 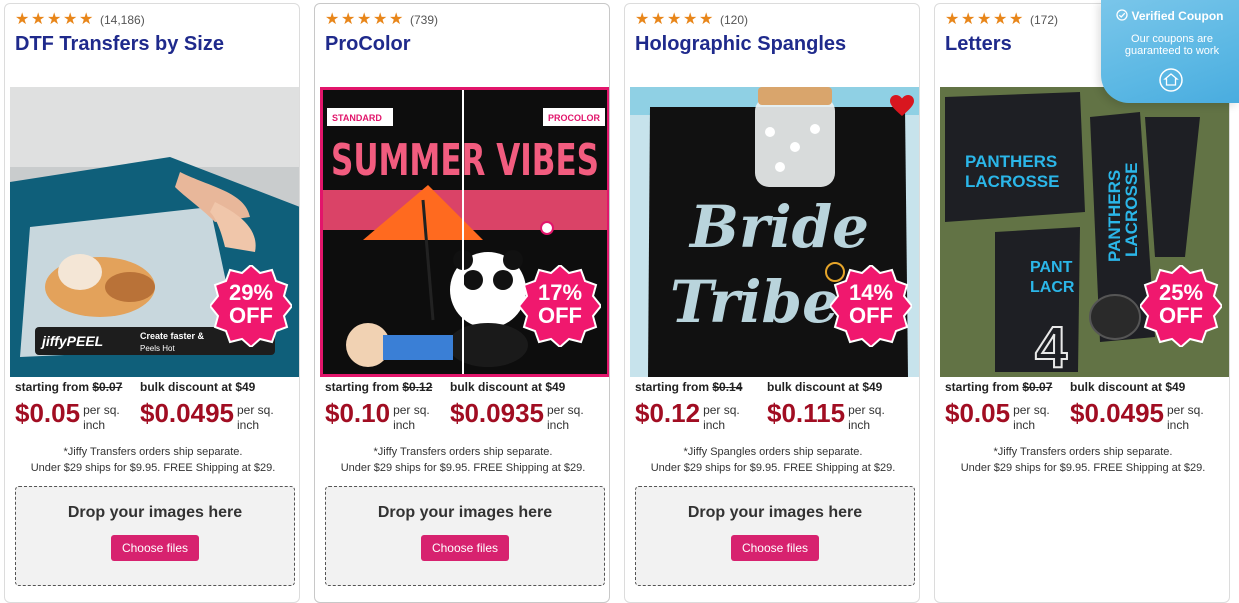 I want to click on product-image: Bride Tribe 14% OFF, so click(x=774, y=232).